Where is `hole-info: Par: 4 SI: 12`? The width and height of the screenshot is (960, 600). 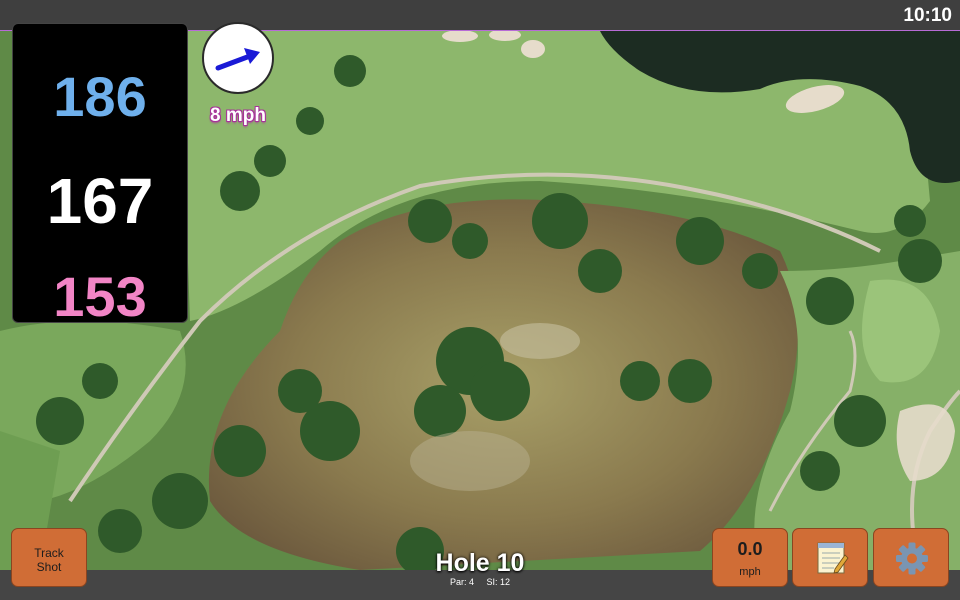 hole-info: Par: 4 SI: 12 is located at coordinates (480, 582).